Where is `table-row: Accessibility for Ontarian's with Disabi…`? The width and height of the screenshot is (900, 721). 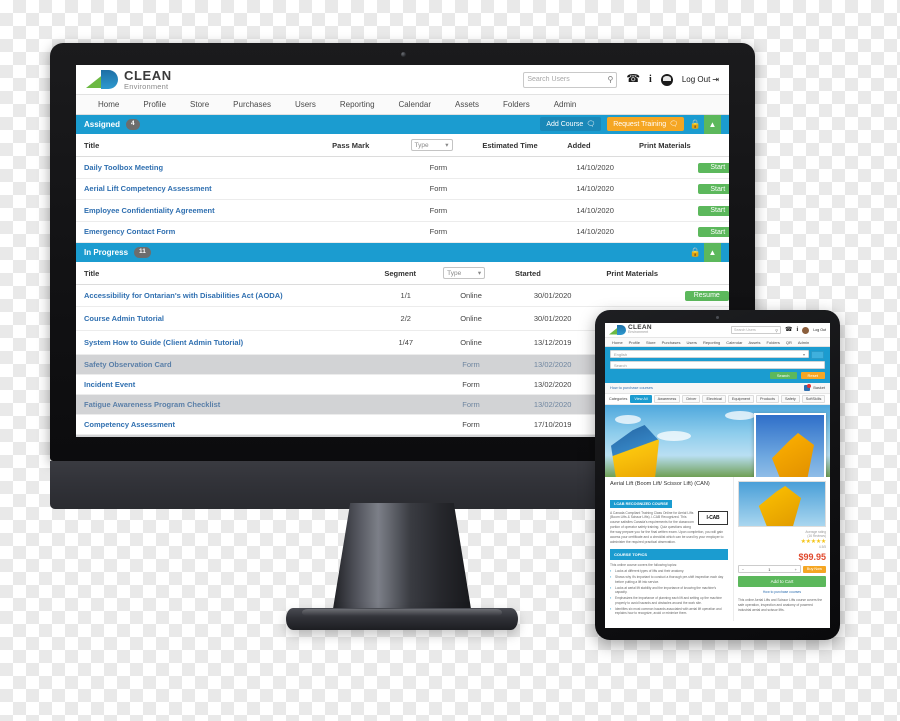 table-row: Accessibility for Ontarian's with Disabi… is located at coordinates (402, 295).